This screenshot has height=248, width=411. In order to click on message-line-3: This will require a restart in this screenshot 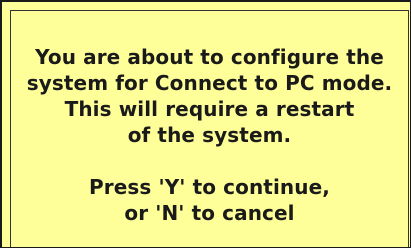, I will do `click(209, 109)`.